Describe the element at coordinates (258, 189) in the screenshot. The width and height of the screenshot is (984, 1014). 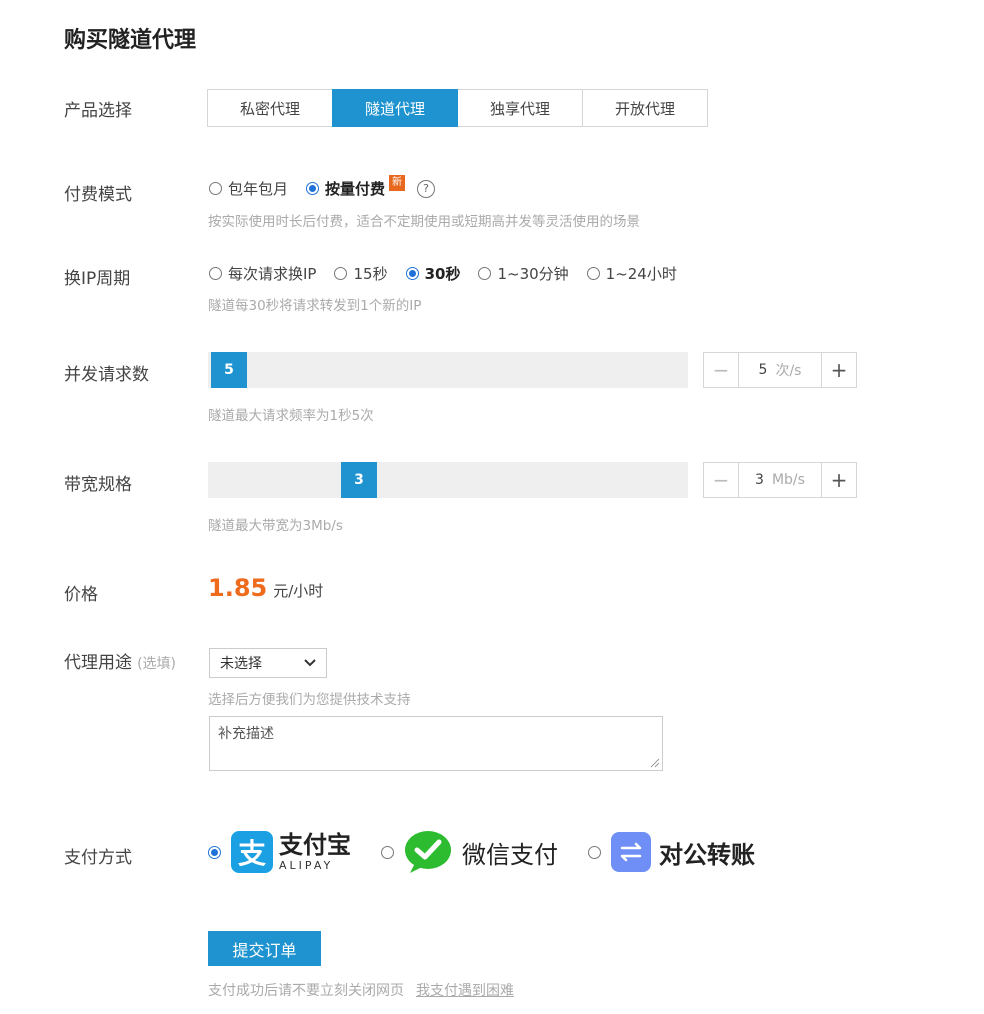
I see `billing-option-label: 包年包月` at that location.